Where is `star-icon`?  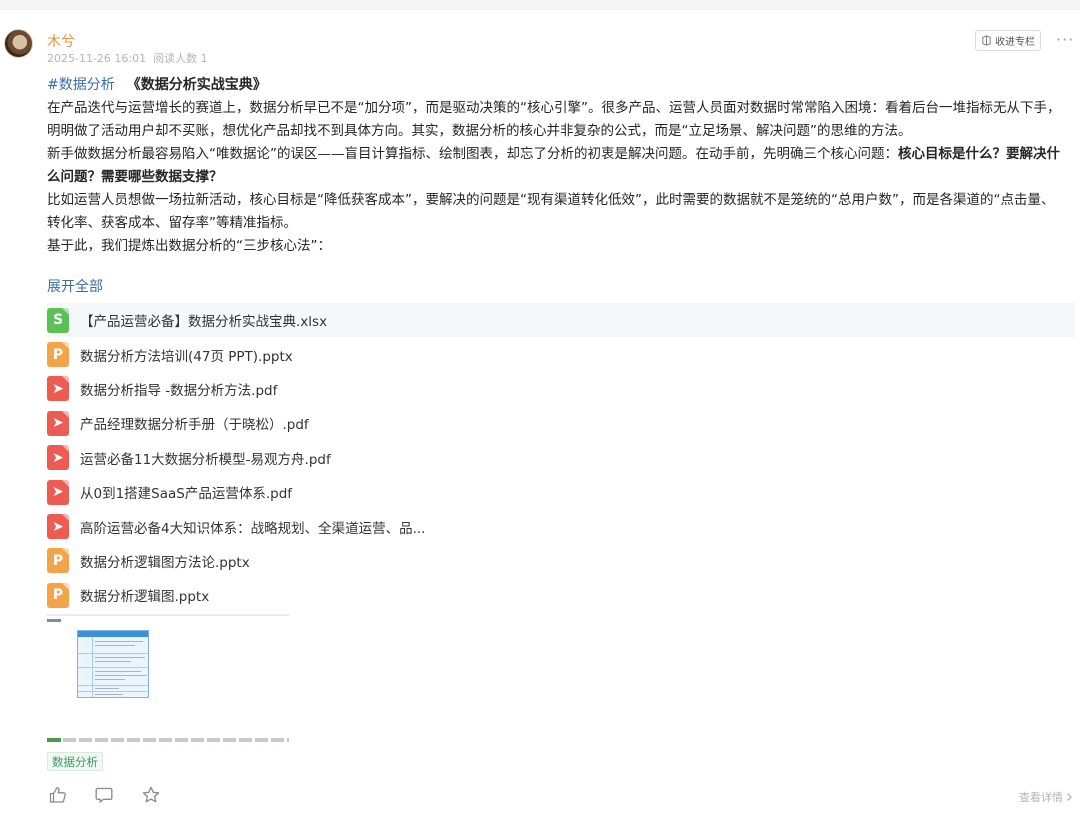 star-icon is located at coordinates (151, 794).